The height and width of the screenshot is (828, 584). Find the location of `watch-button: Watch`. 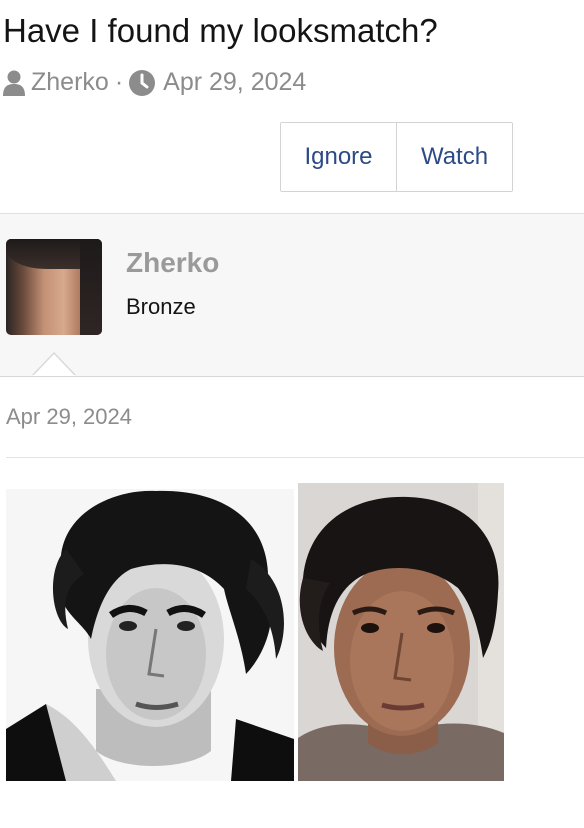

watch-button: Watch is located at coordinates (454, 157).